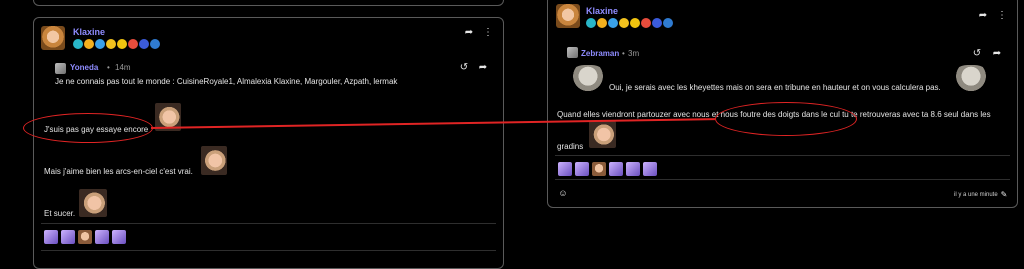 The height and width of the screenshot is (269, 1024). I want to click on annotation-circle-right, so click(786, 119).